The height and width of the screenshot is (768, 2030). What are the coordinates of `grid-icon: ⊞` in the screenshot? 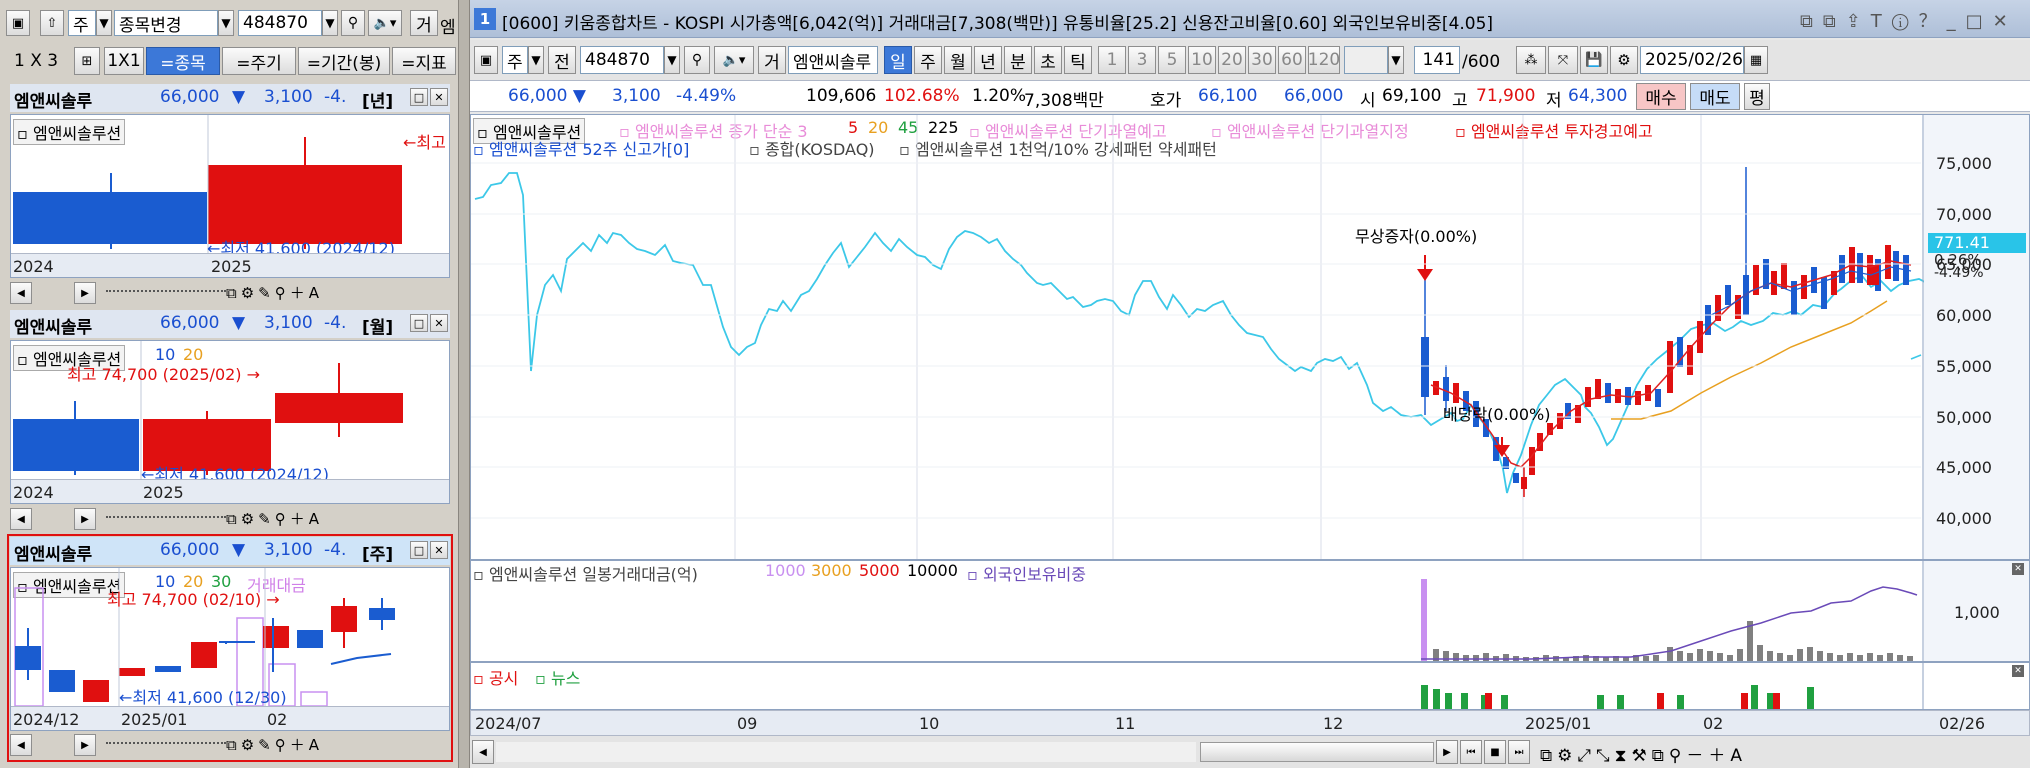 It's located at (87, 61).